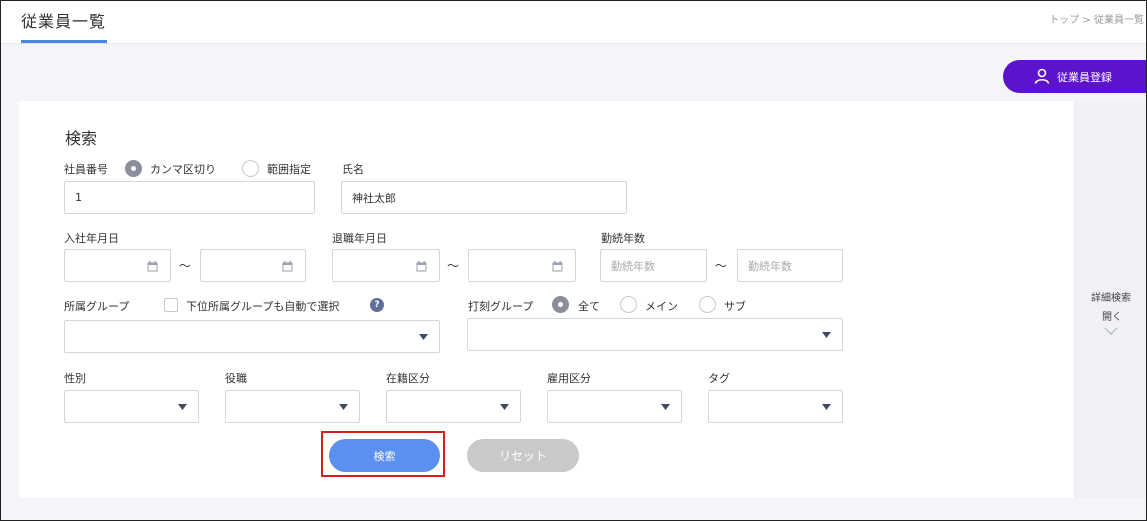 This screenshot has width=1147, height=521. I want to click on radio-punch-all, so click(560, 304).